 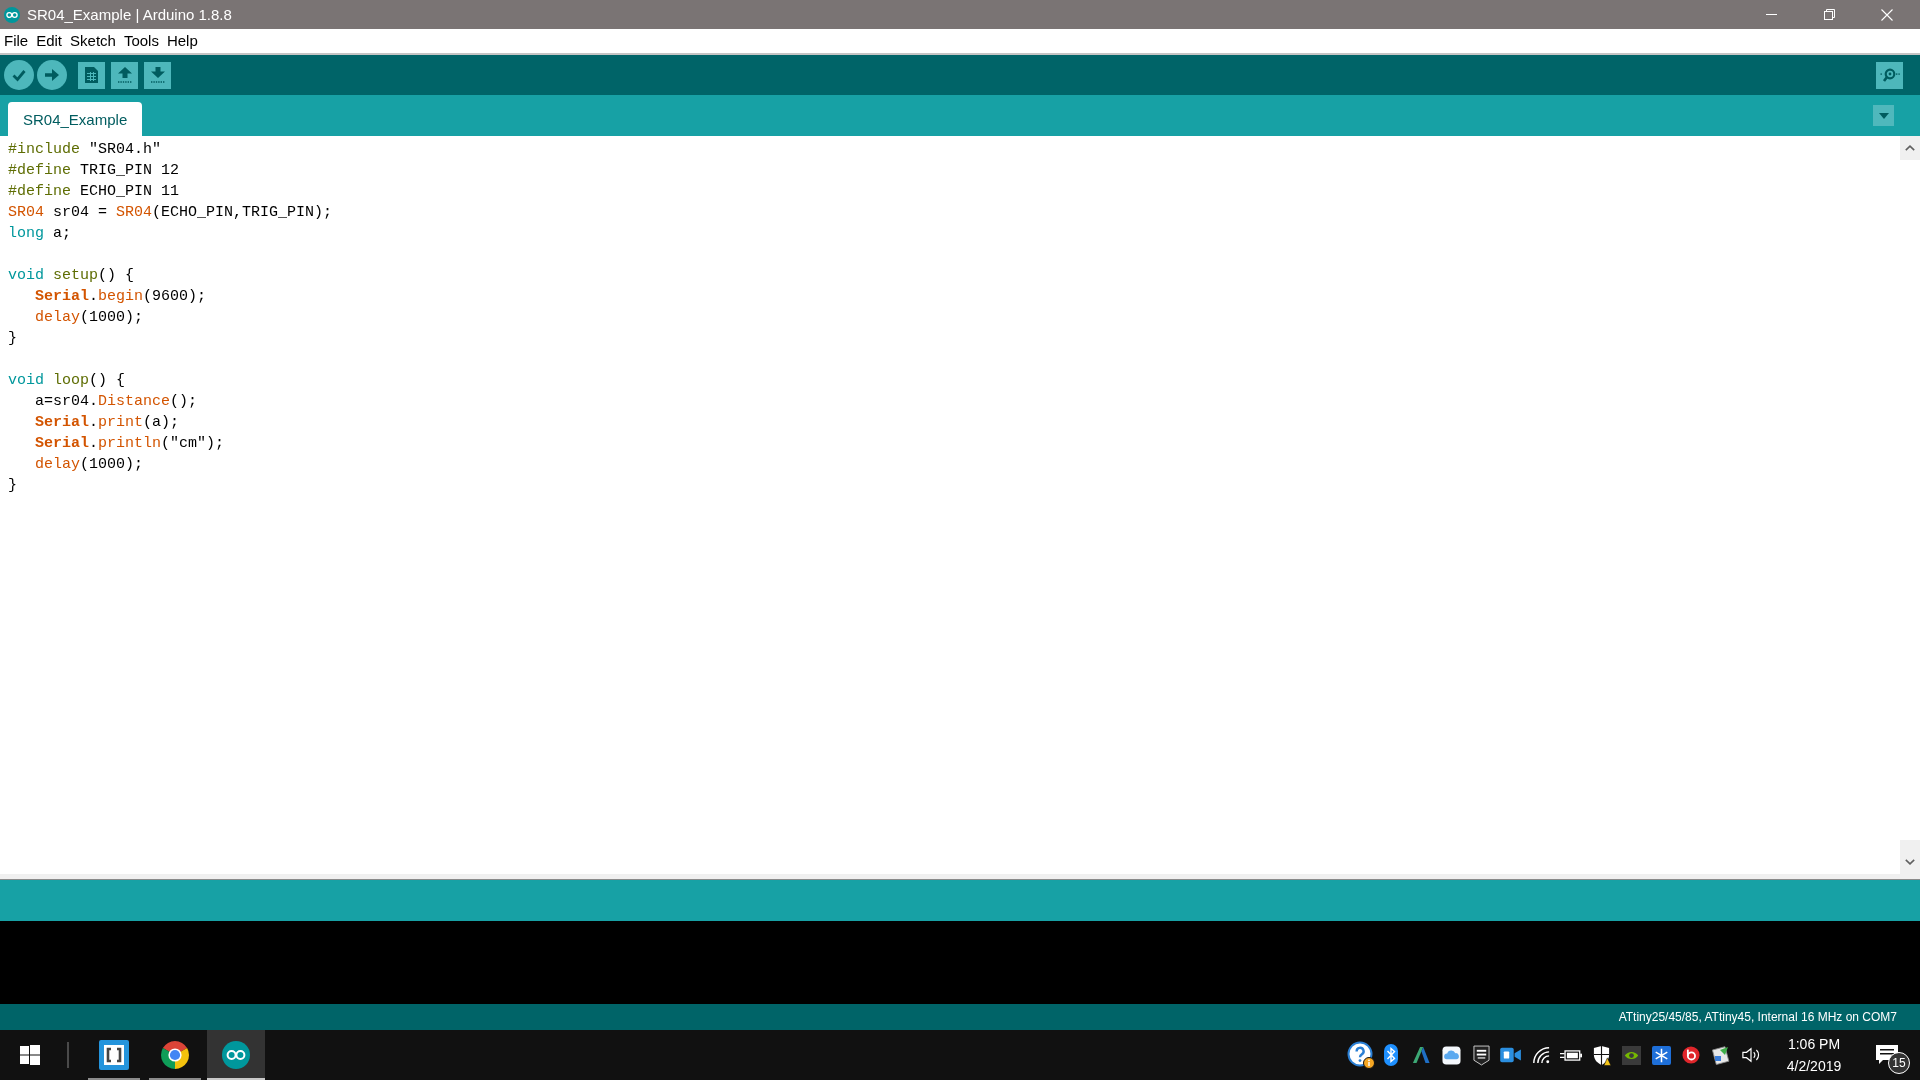 I want to click on minimize-icon, so click(x=1771, y=14).